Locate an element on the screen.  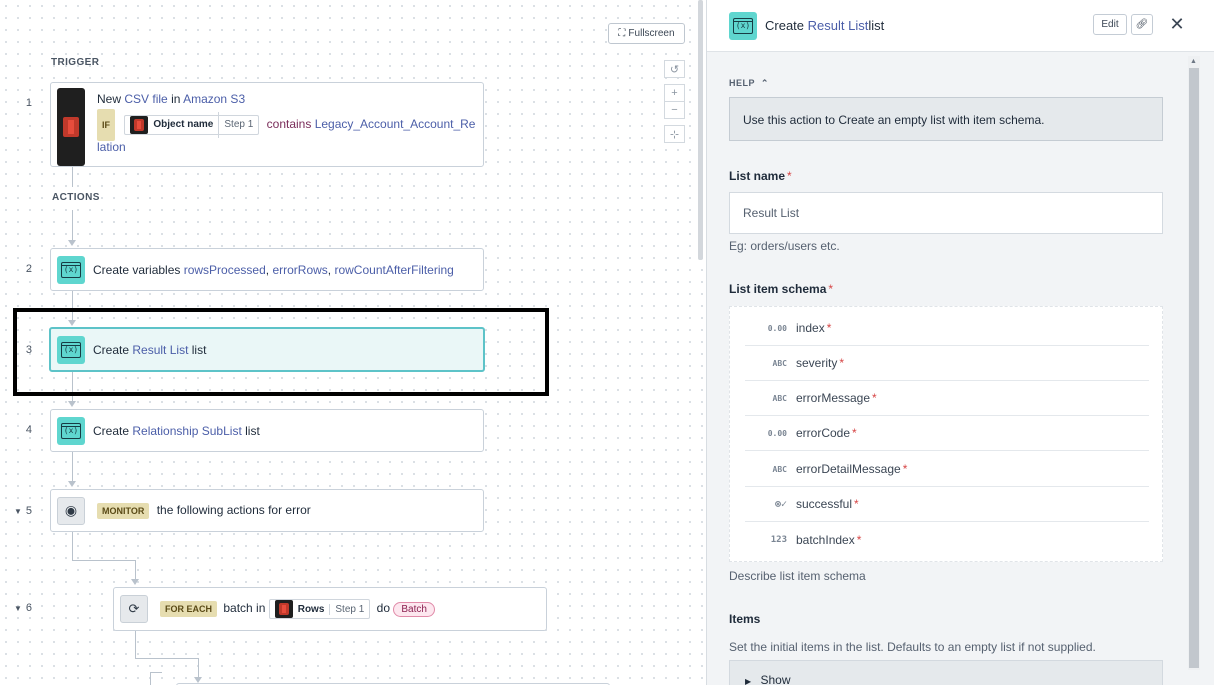
zoom-out-button: − is located at coordinates (674, 110).